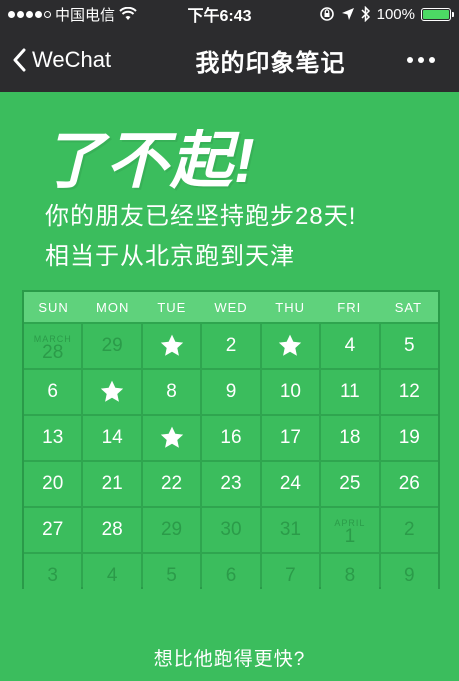  I want to click on bluetooth-icon, so click(365, 14).